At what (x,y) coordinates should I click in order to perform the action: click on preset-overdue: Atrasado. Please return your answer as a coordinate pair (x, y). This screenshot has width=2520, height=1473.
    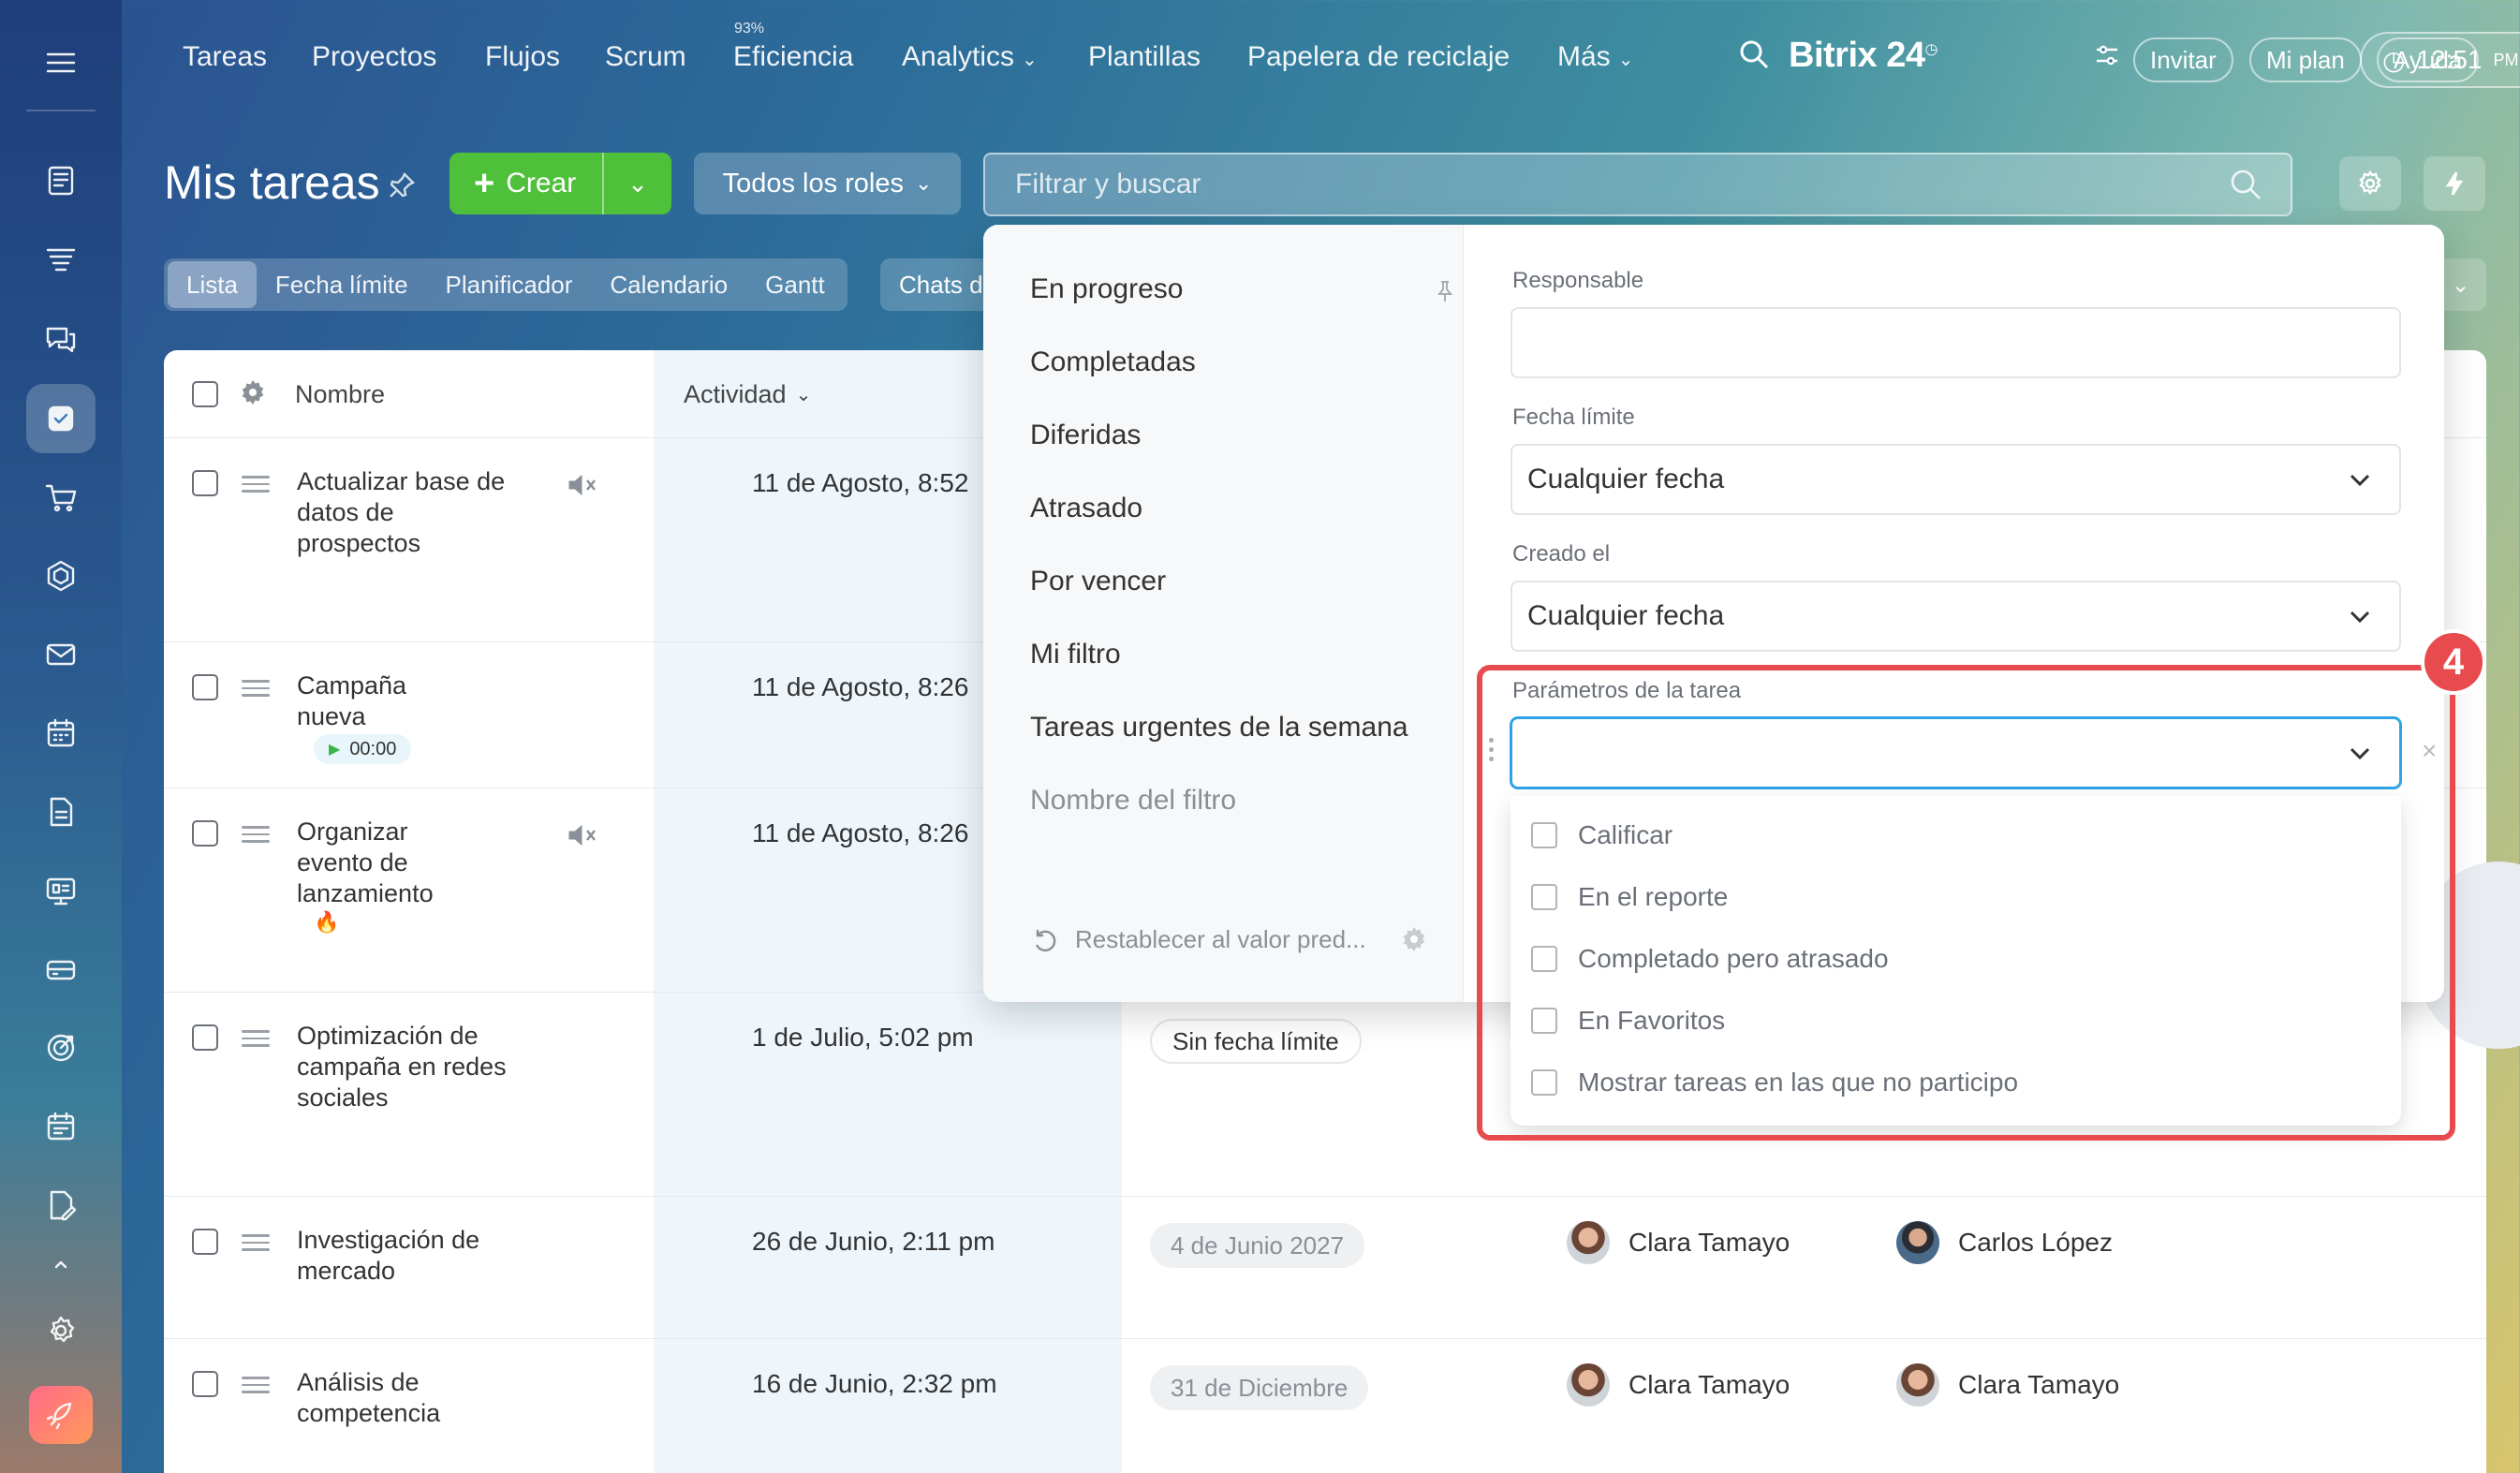
    Looking at the image, I should click on (1086, 508).